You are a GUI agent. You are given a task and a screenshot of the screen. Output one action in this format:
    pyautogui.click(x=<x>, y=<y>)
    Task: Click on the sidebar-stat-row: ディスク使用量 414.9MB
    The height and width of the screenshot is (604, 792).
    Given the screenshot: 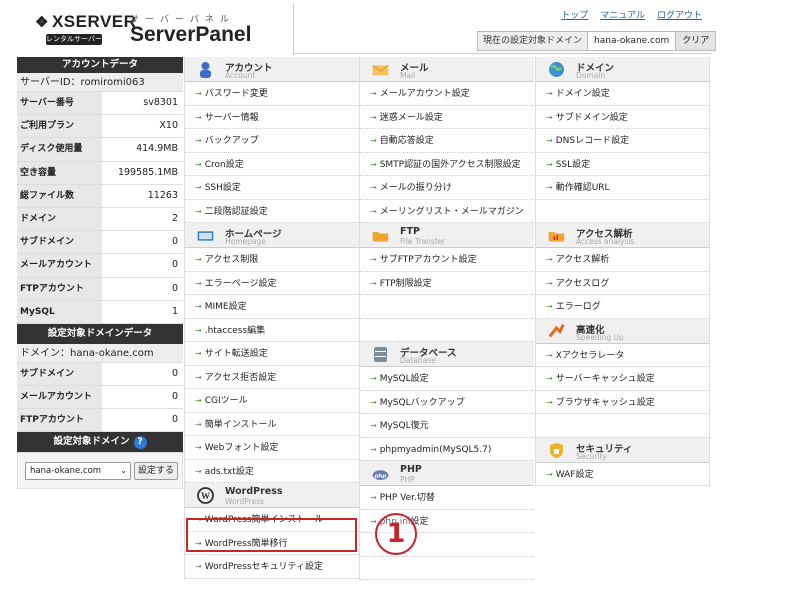 What is the action you would take?
    pyautogui.click(x=100, y=150)
    